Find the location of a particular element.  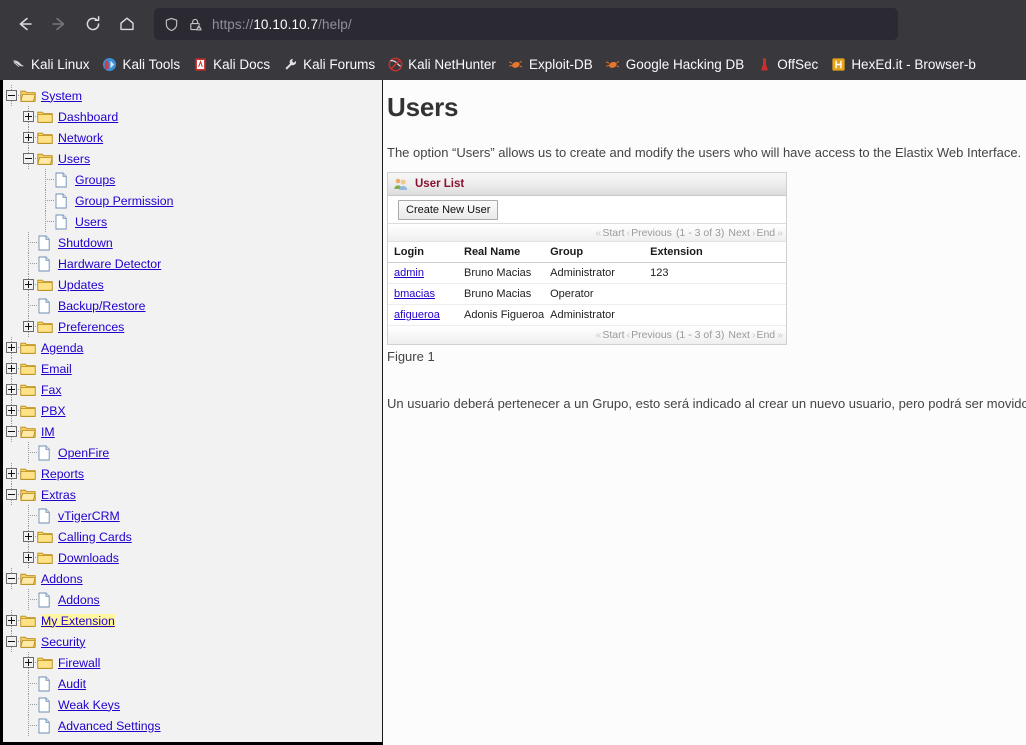

tree-item-label: Group Permission is located at coordinates (124, 201).